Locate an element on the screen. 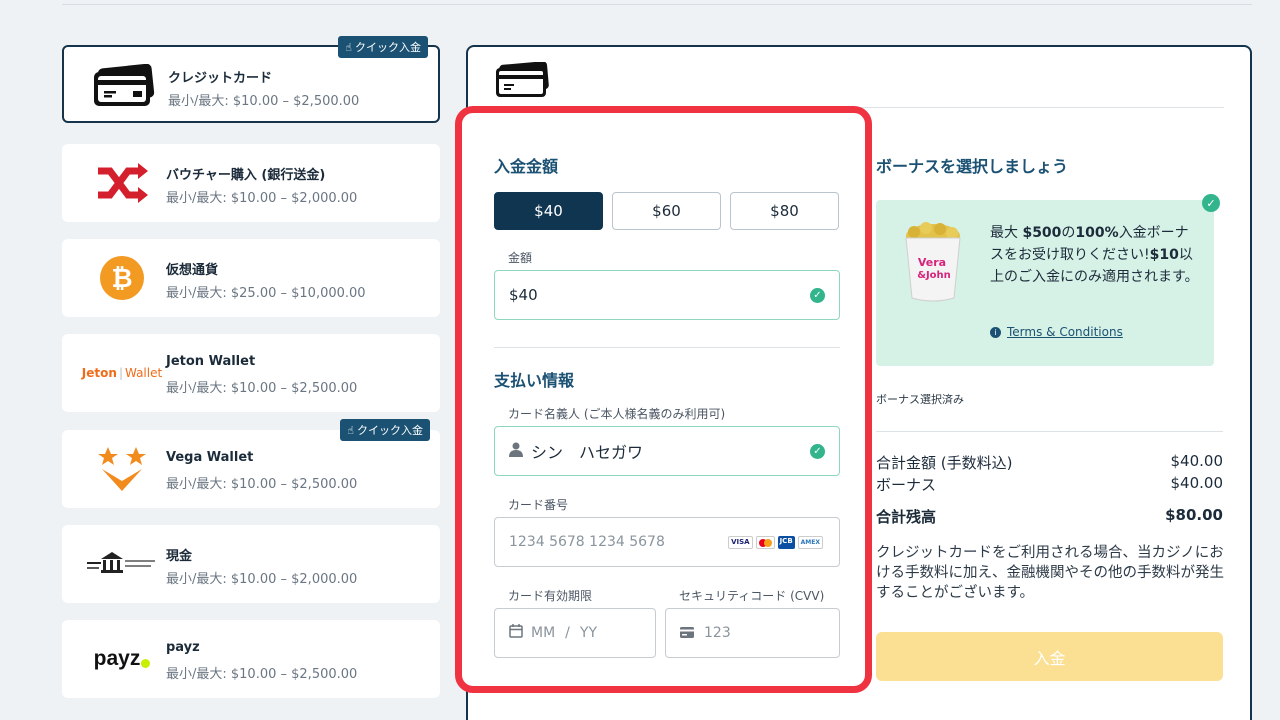 Image resolution: width=1280 pixels, height=720 pixels. expiry-input: MM / YY is located at coordinates (575, 633).